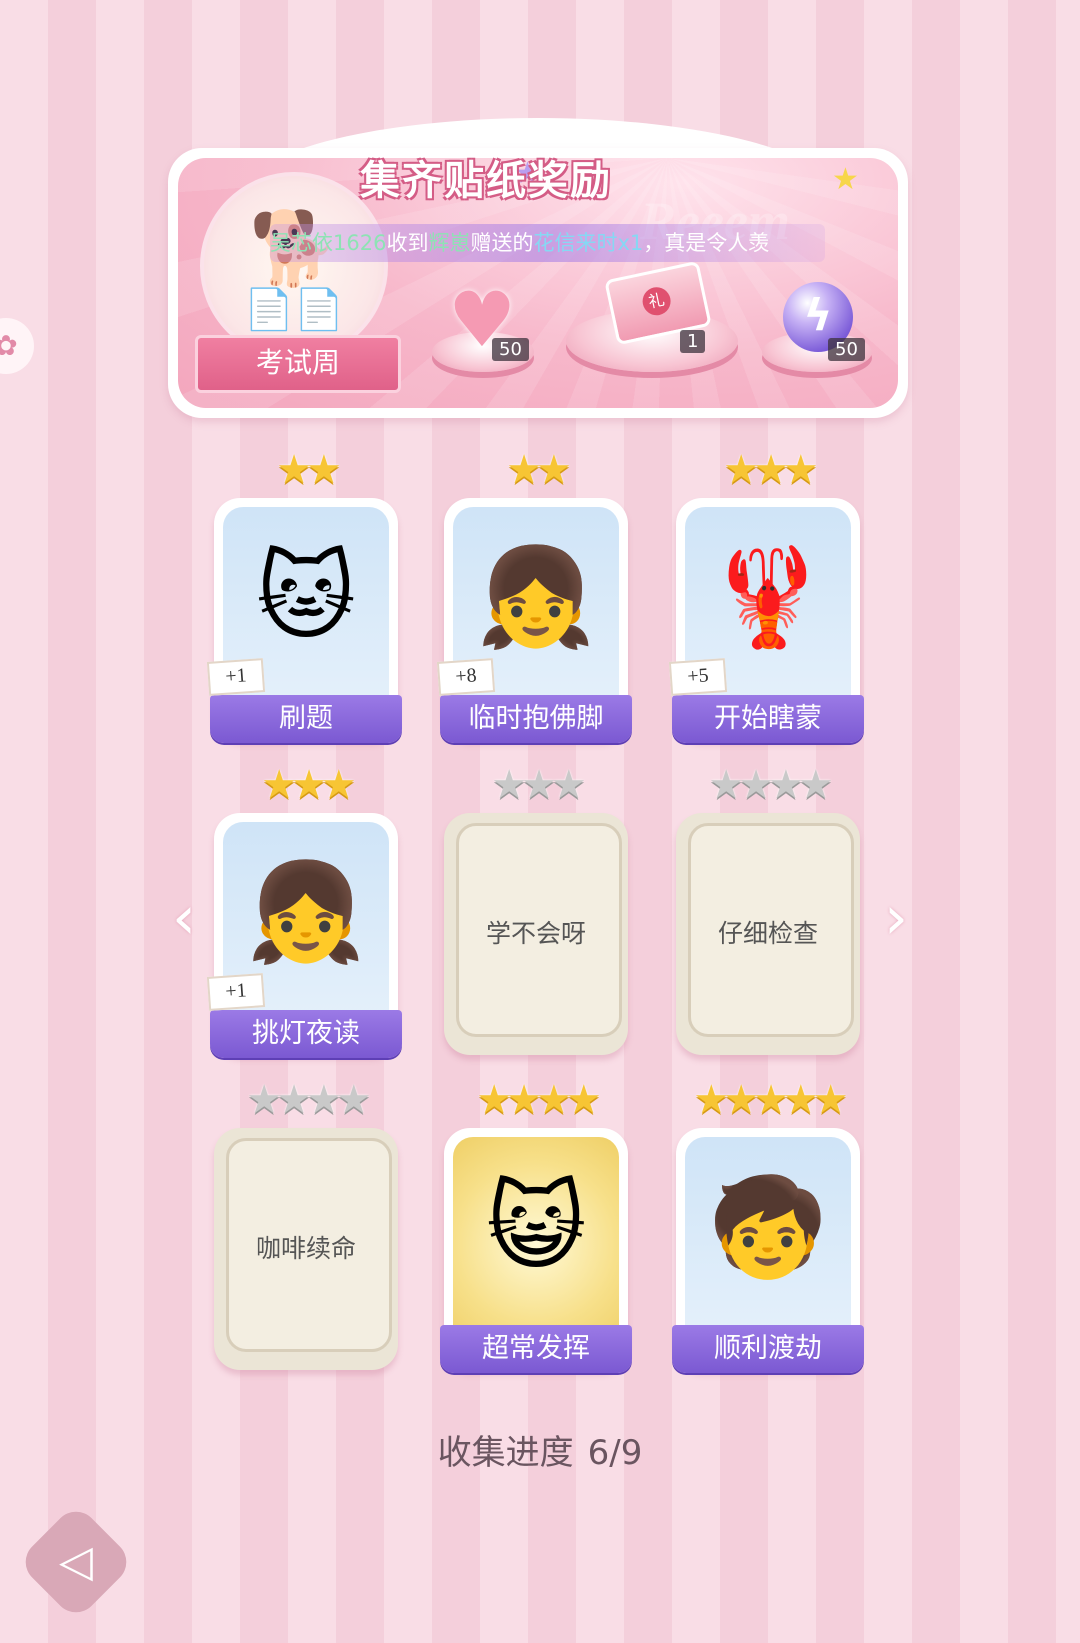 This screenshot has height=1643, width=1080. What do you see at coordinates (534, 595) in the screenshot?
I see `sticker-card: 👧 临时抱佛脚 +8 ★★` at bounding box center [534, 595].